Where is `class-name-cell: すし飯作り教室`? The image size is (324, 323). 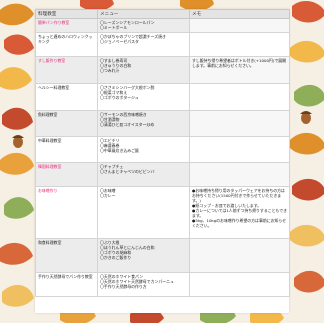
class-name-cell: すし飯作り教室 is located at coordinates (66, 70).